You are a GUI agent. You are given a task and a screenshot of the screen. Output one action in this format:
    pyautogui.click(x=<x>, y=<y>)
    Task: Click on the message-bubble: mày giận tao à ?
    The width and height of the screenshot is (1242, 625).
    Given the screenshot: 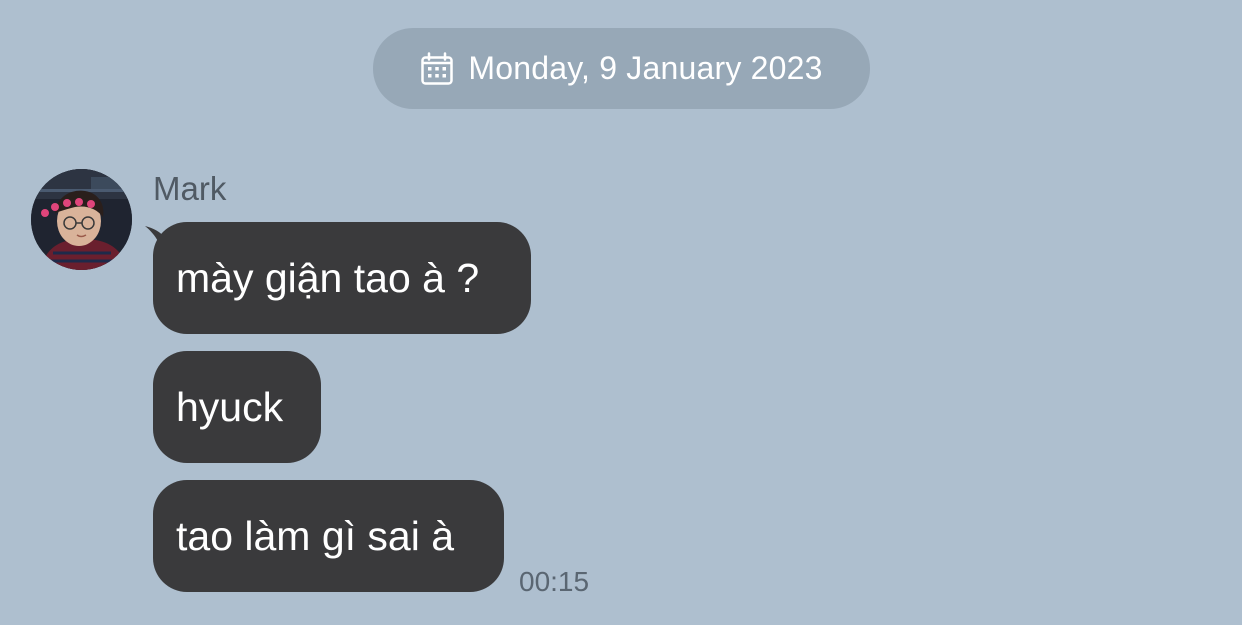 What is the action you would take?
    pyautogui.click(x=342, y=278)
    